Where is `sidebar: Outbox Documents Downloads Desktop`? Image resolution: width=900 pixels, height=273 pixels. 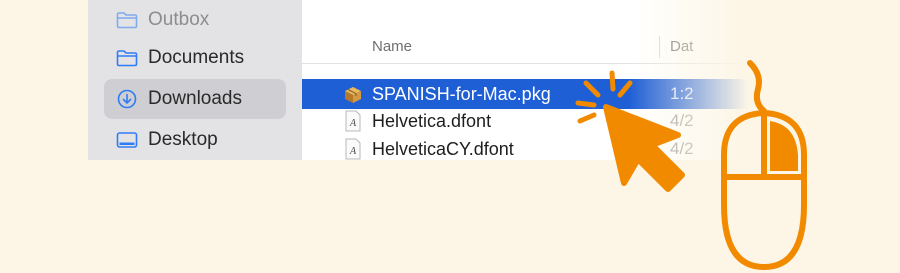
sidebar: Outbox Documents Downloads Desktop is located at coordinates (195, 80).